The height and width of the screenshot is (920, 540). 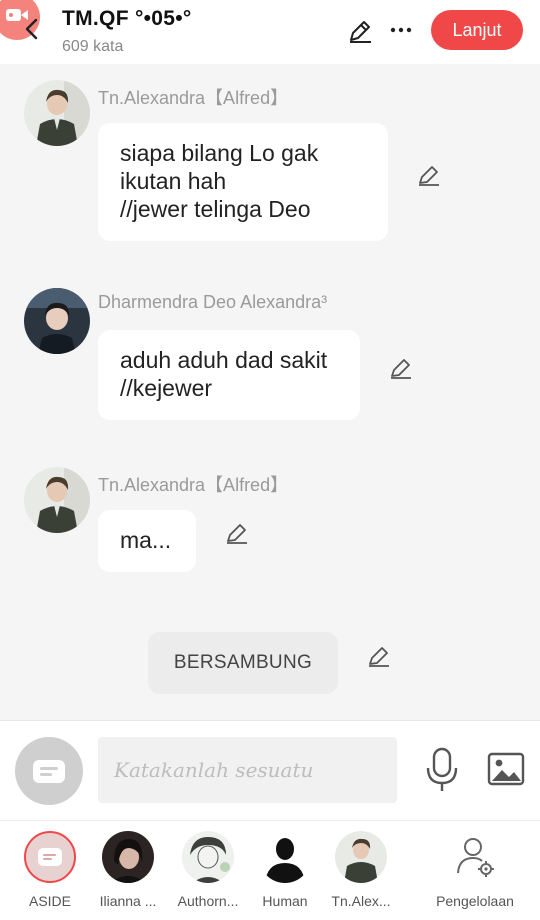 I want to click on word-count: 609 kata, so click(x=93, y=46).